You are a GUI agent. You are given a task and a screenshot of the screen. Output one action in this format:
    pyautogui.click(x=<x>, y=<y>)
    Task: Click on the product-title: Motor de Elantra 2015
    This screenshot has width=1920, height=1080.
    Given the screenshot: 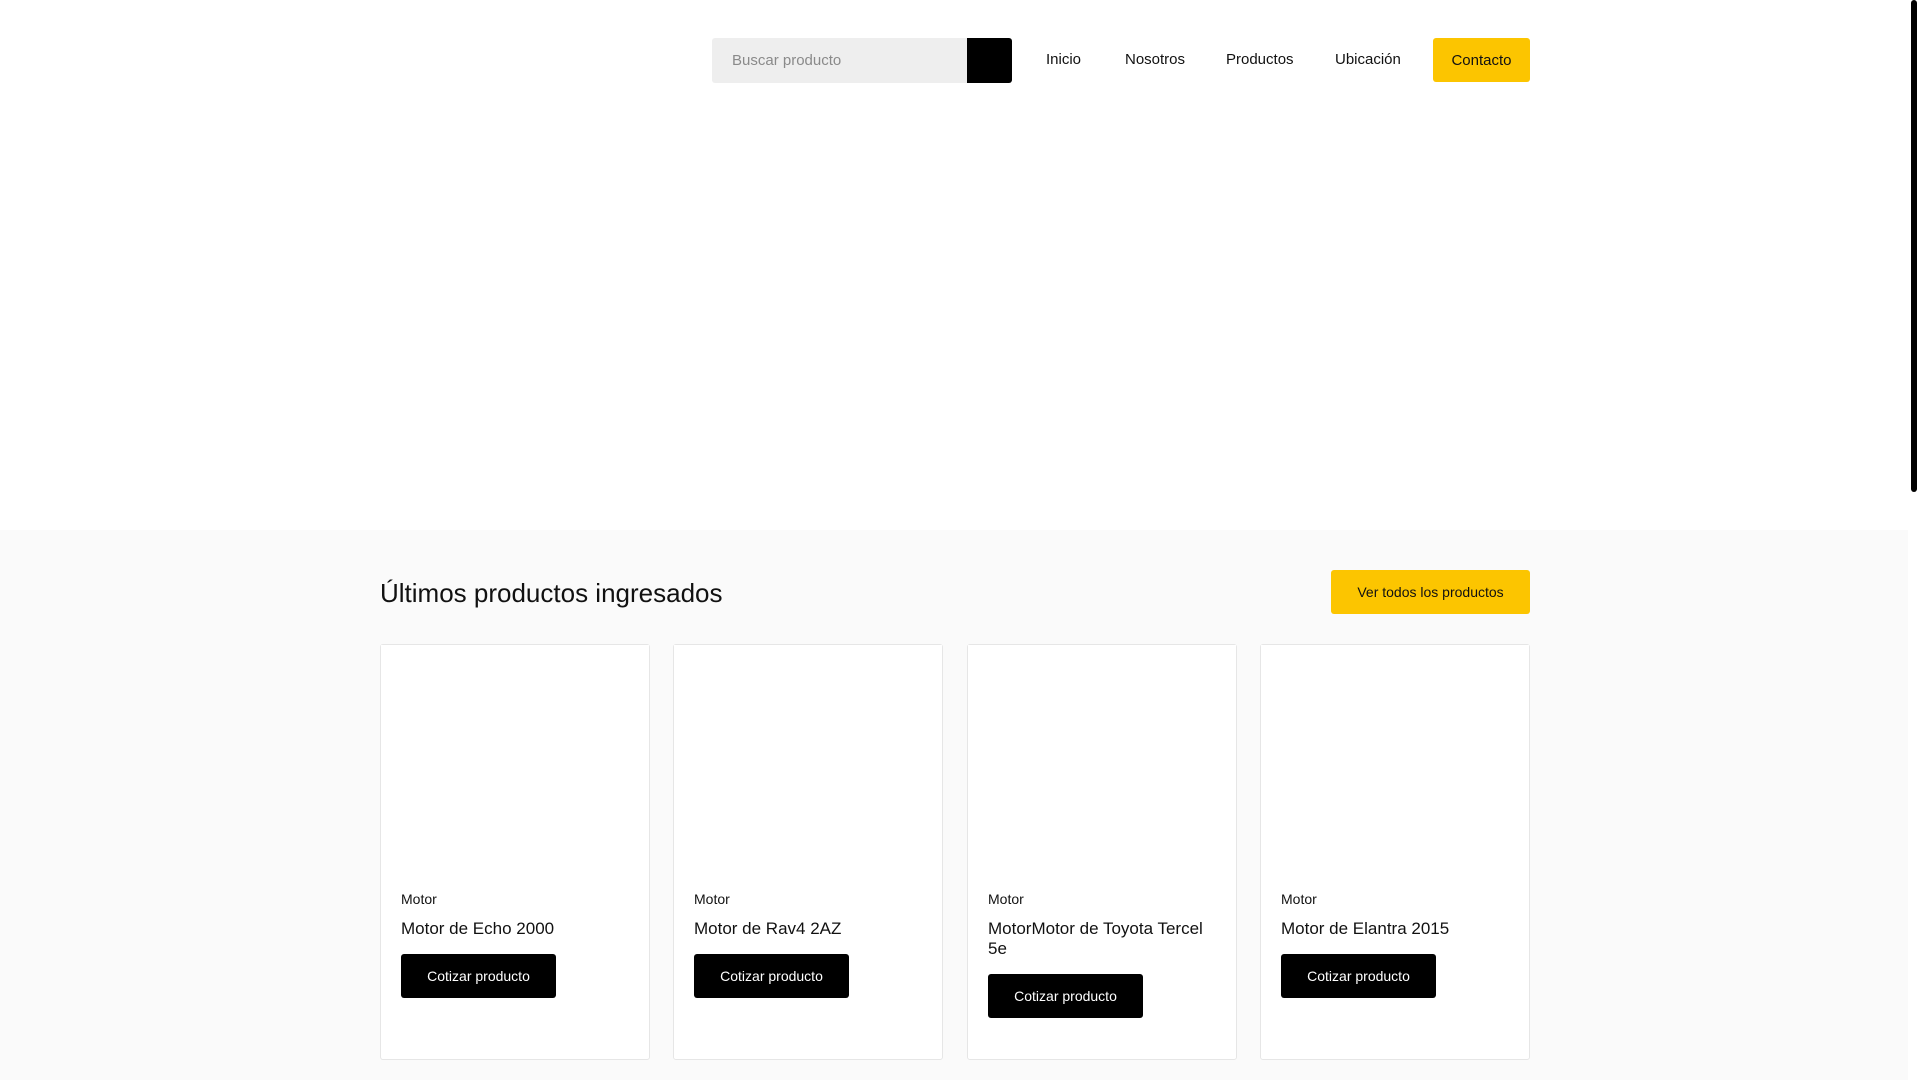 What is the action you would take?
    pyautogui.click(x=1365, y=928)
    